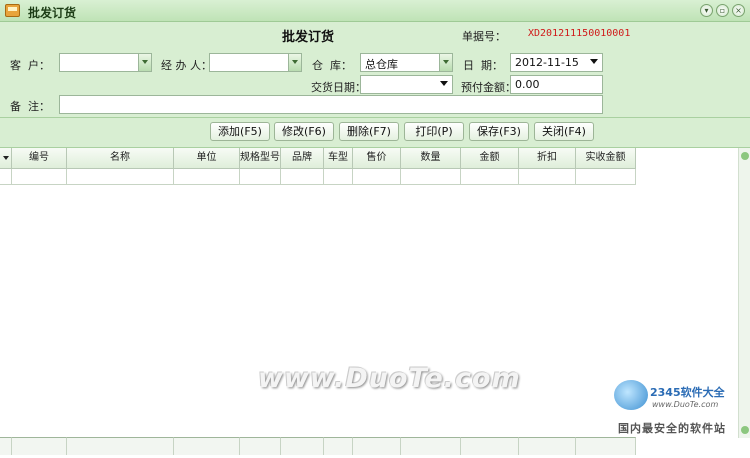 The height and width of the screenshot is (458, 750). I want to click on customer-label: 客 户：, so click(30, 65).